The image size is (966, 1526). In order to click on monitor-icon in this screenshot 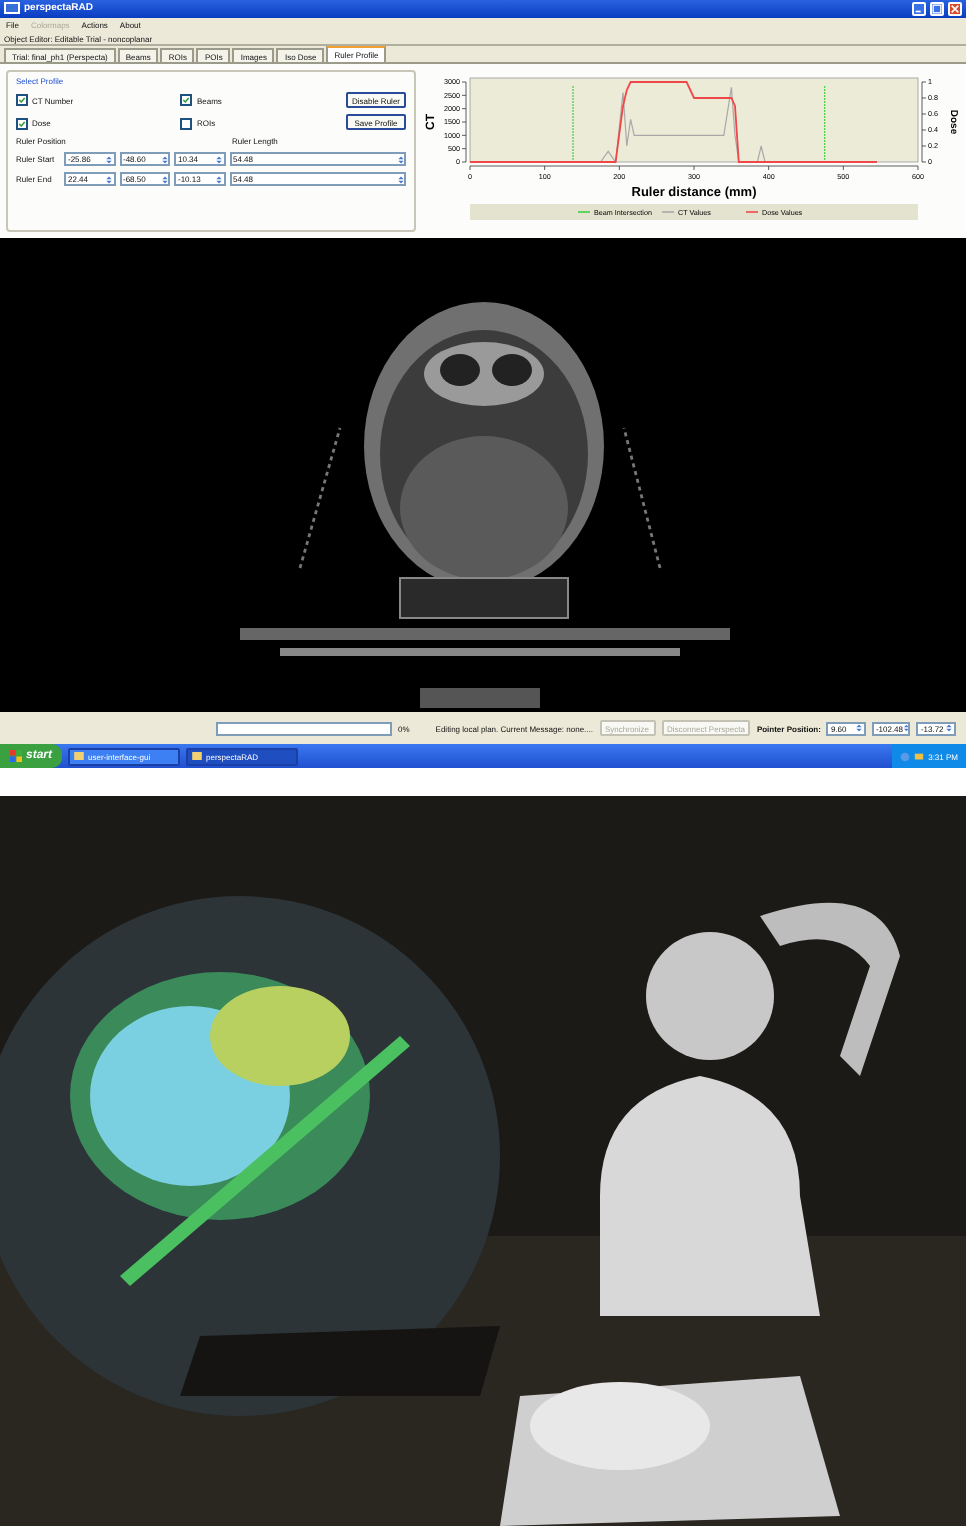, I will do `click(919, 756)`.